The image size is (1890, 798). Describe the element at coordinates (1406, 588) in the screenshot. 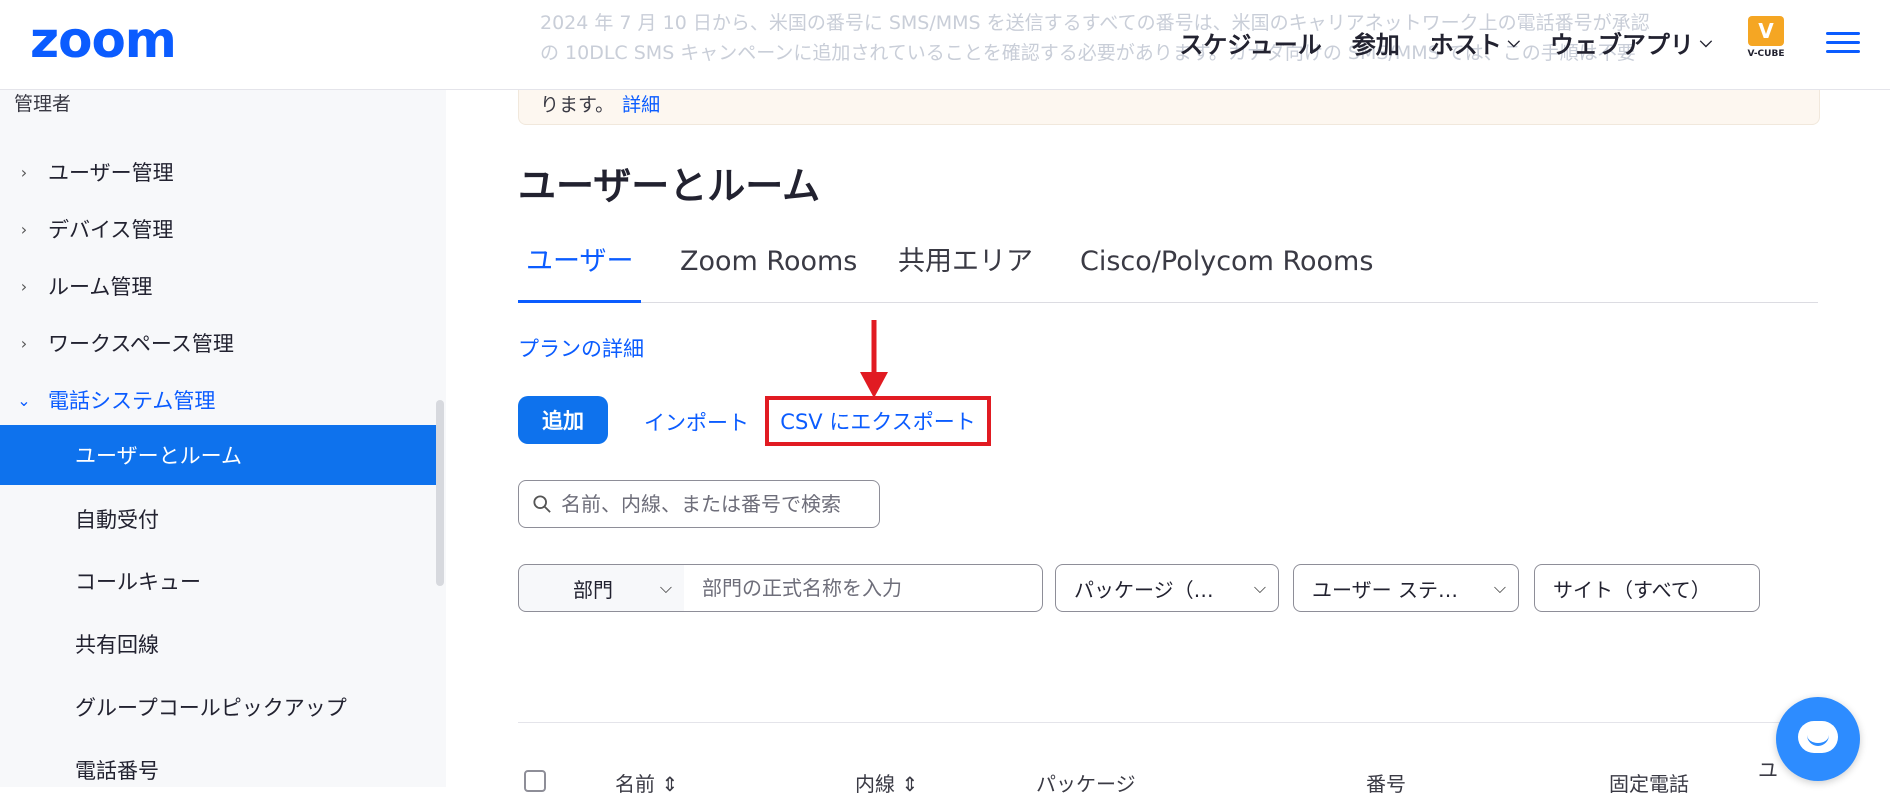

I see `user-status-select: ユーザー ステ… ⌵` at that location.